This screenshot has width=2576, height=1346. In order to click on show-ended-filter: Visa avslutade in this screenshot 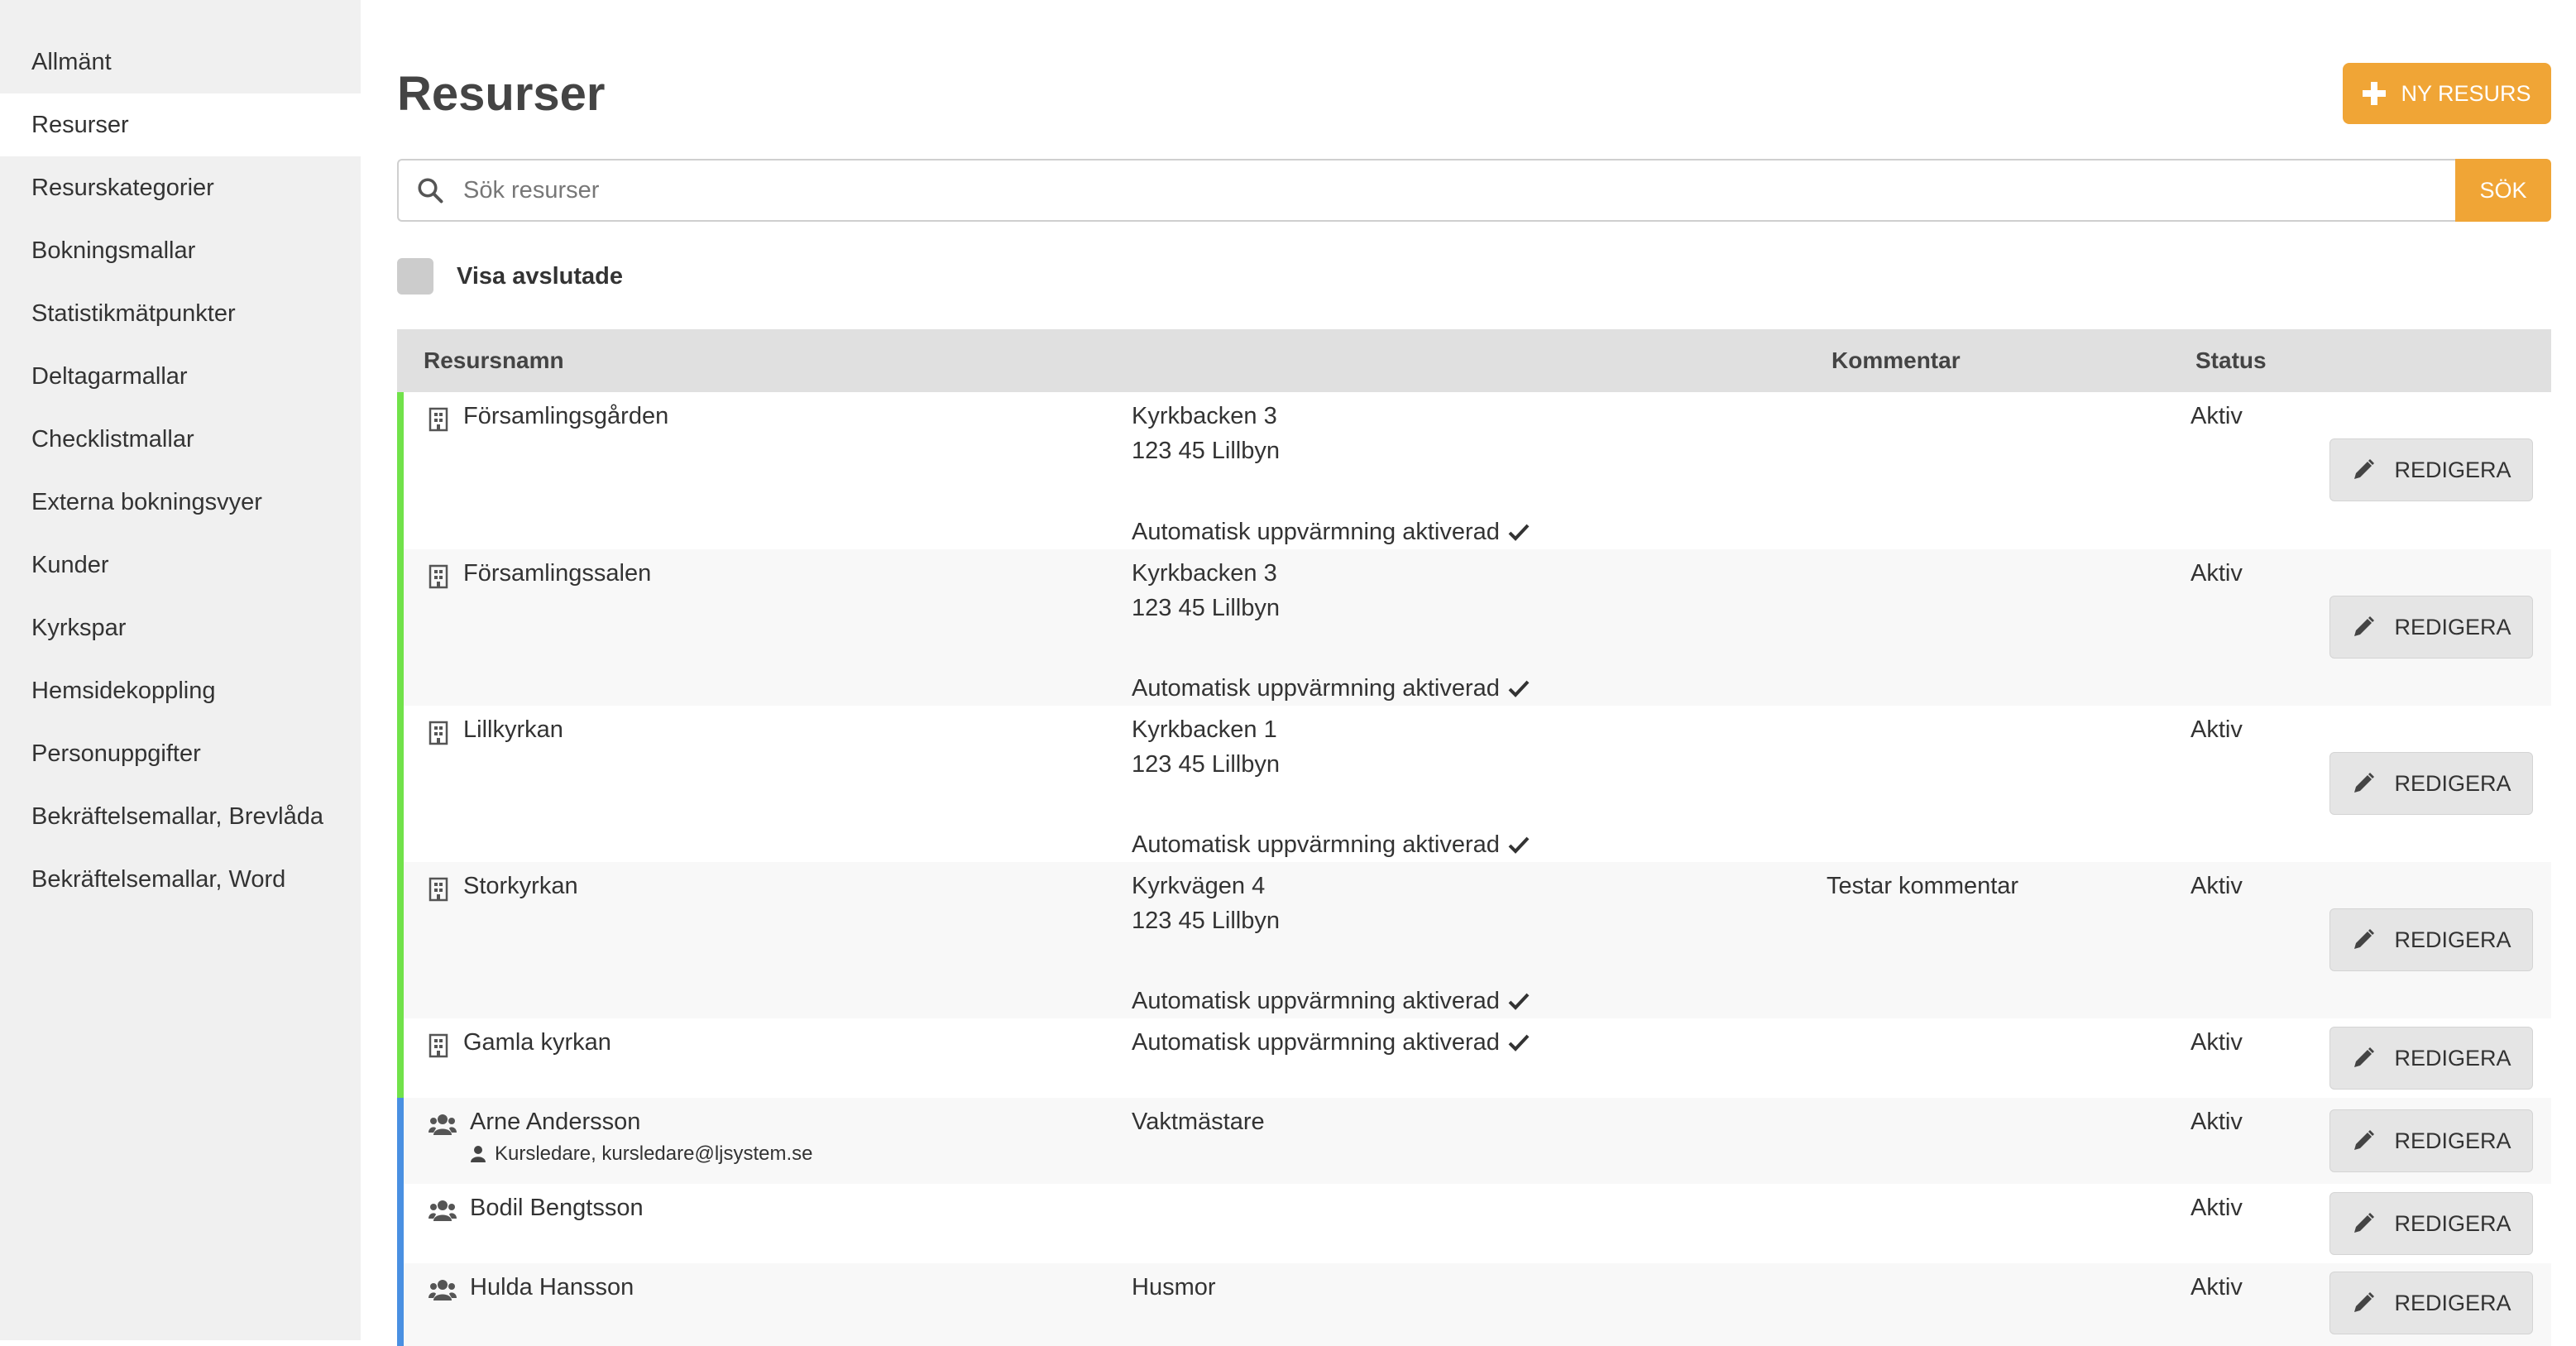, I will do `click(510, 276)`.